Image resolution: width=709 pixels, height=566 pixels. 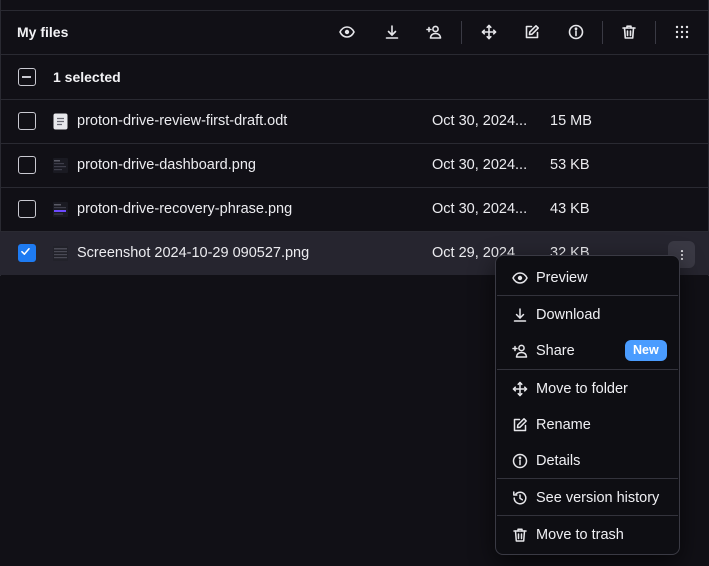 What do you see at coordinates (646, 350) in the screenshot?
I see `new-badge: New` at bounding box center [646, 350].